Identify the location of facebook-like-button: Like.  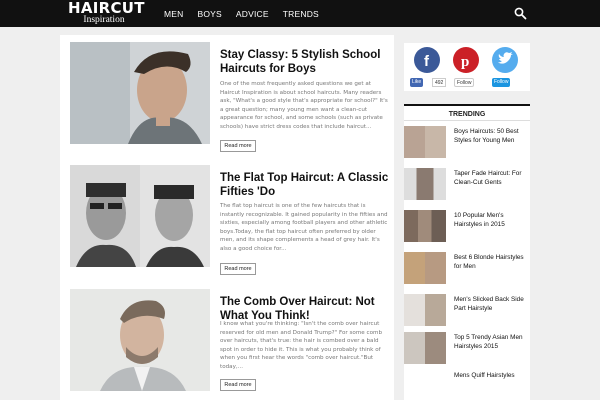
(417, 82).